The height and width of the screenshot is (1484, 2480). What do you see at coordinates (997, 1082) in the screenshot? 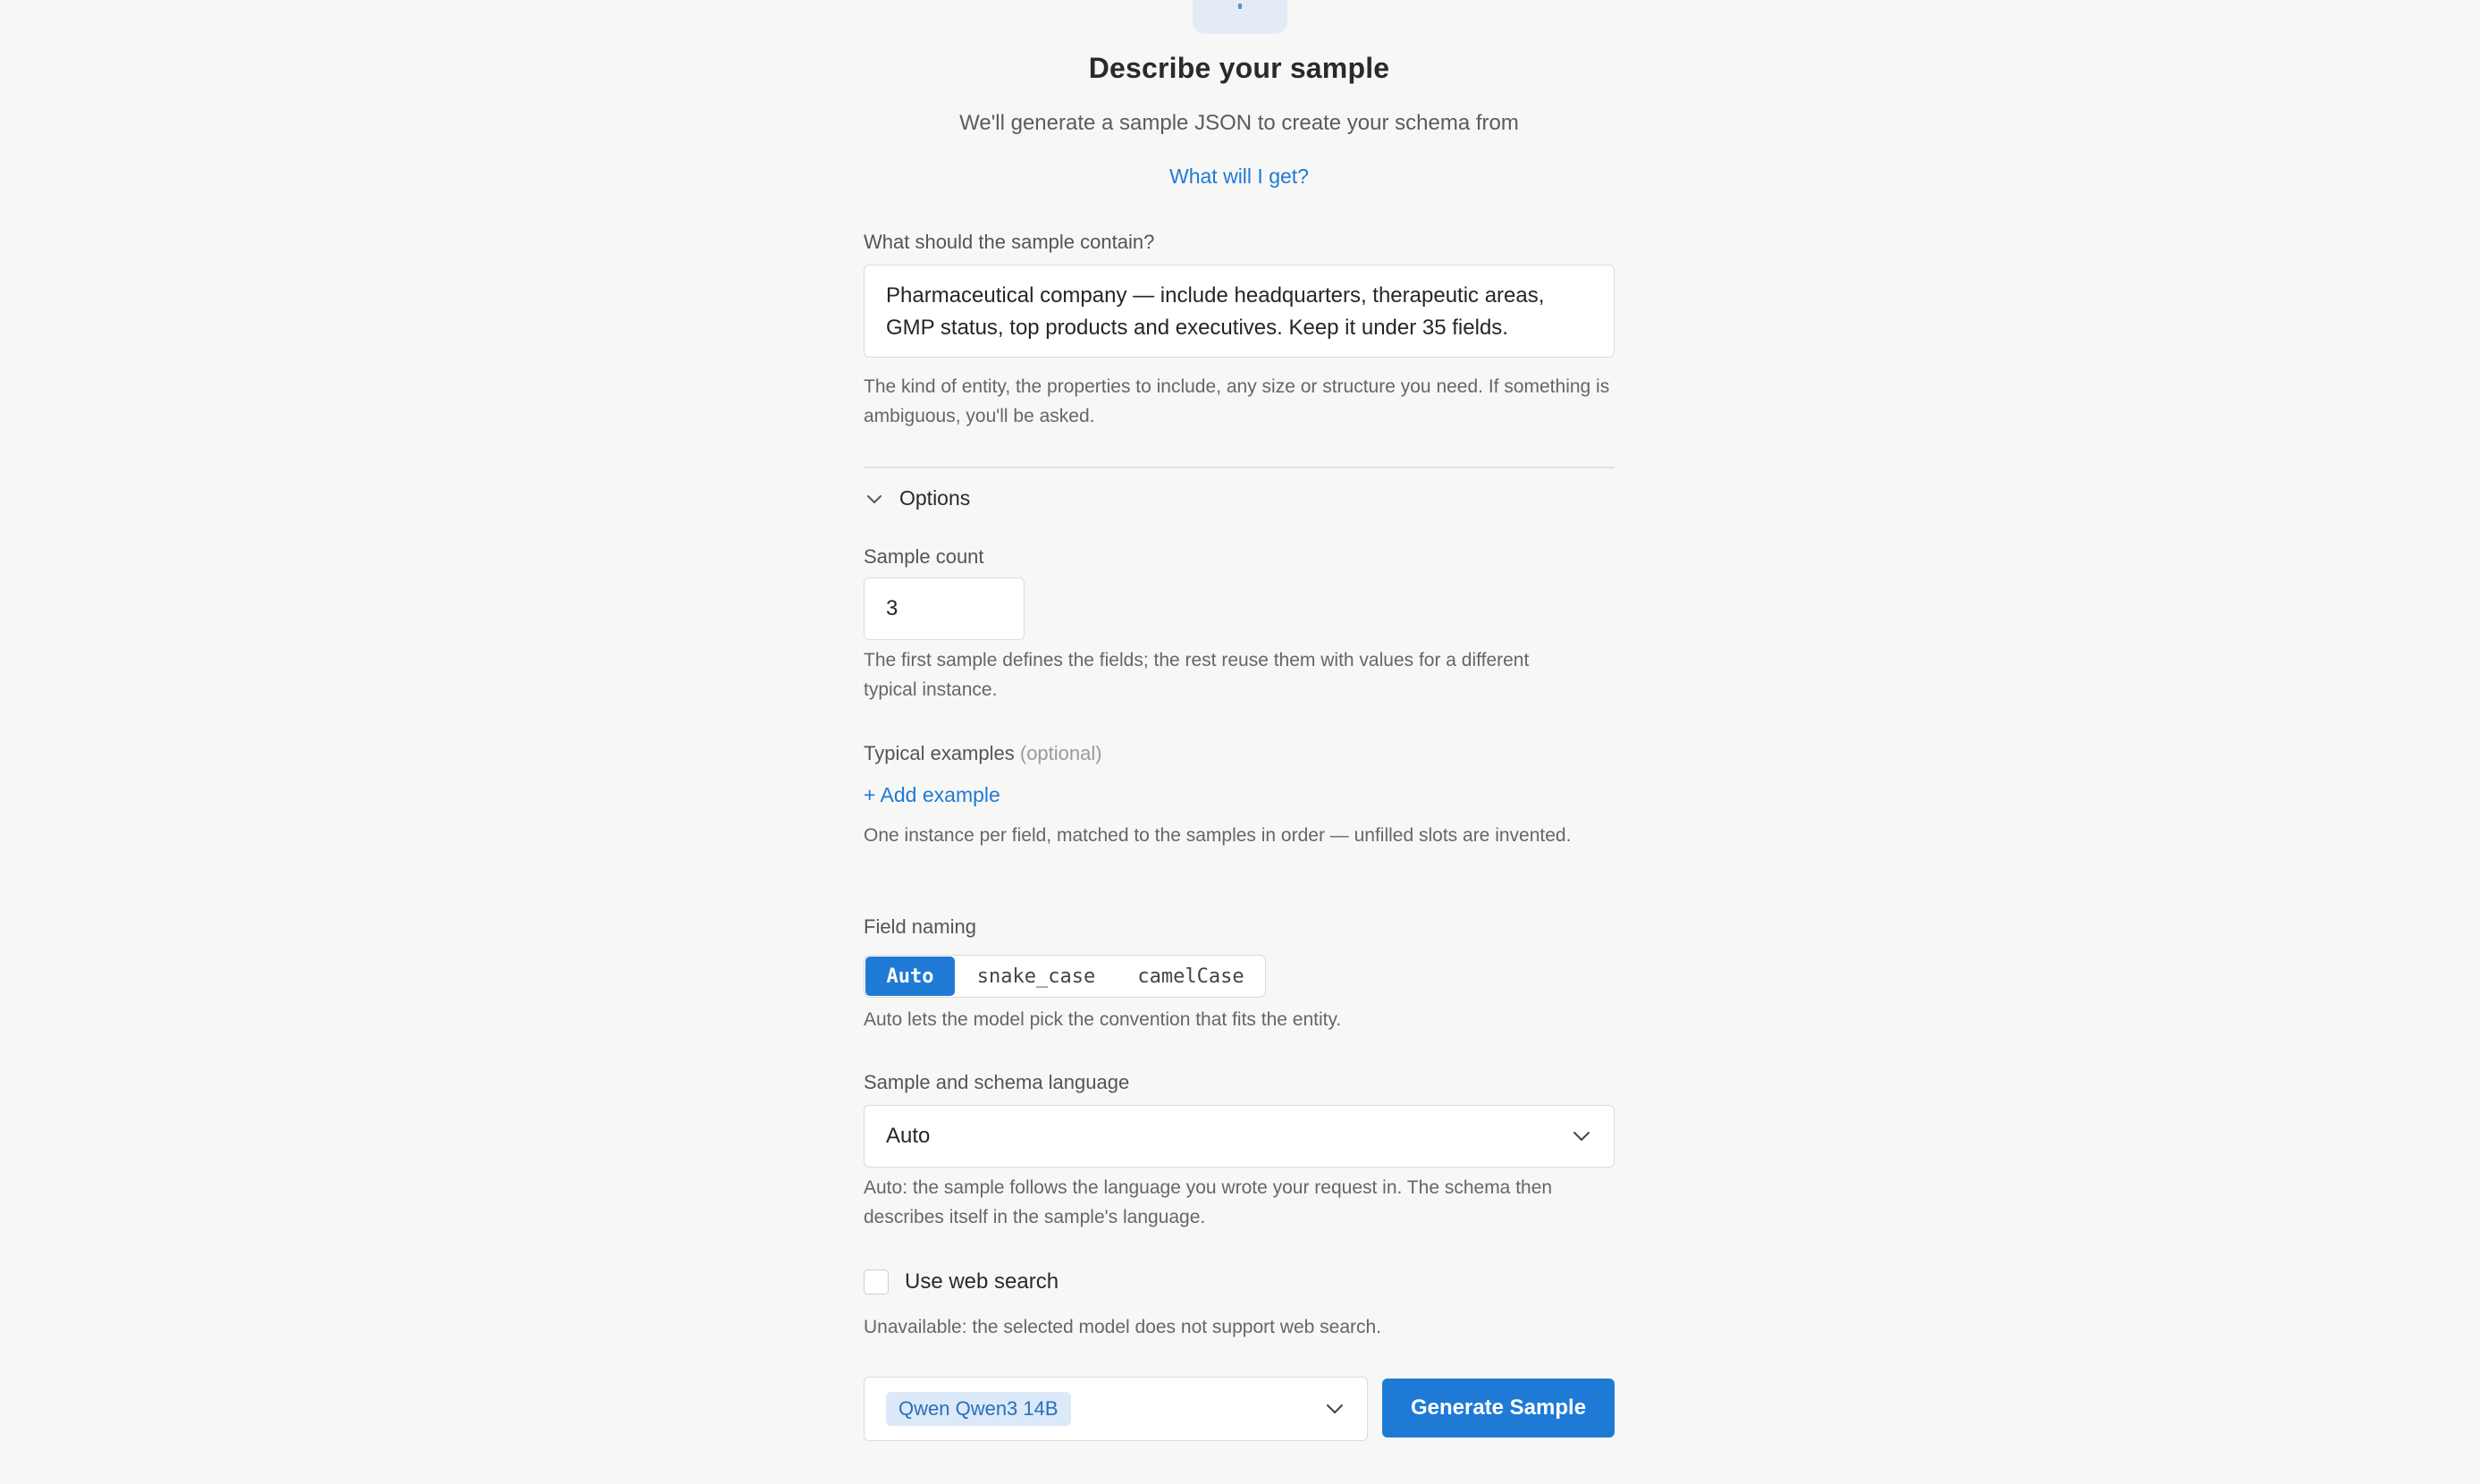
I see `language-label: Sample and schema language` at bounding box center [997, 1082].